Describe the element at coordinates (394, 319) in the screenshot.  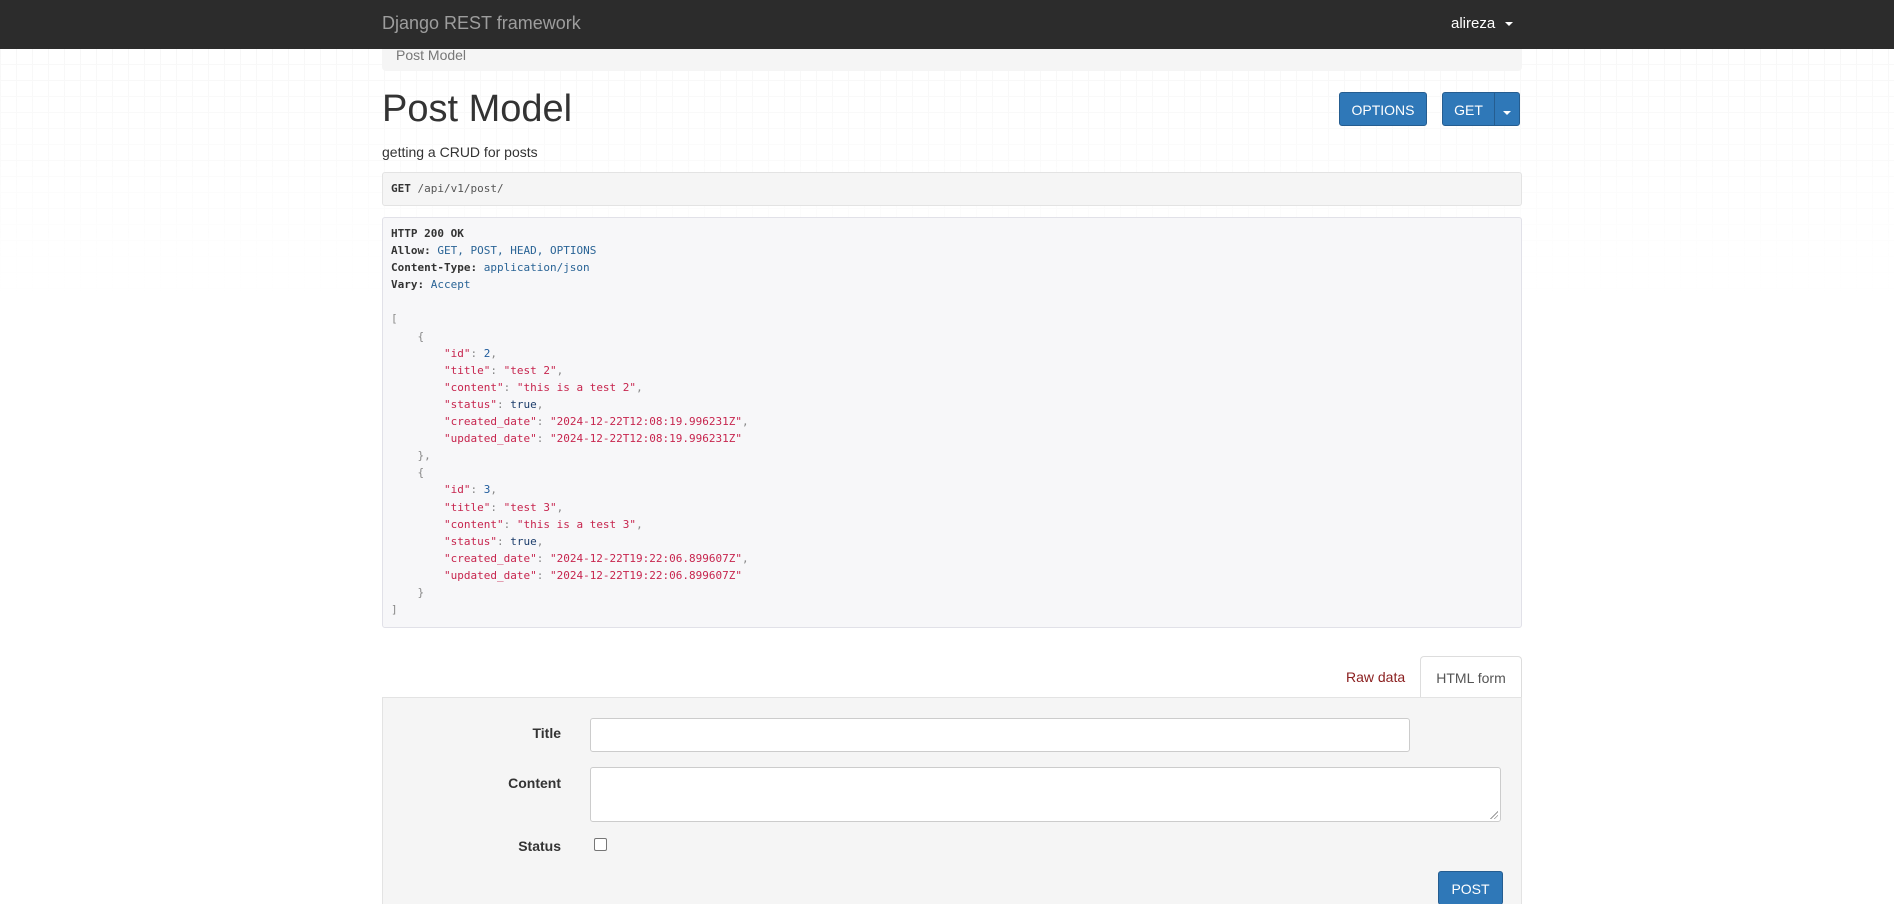
I see `json-bracket: [` at that location.